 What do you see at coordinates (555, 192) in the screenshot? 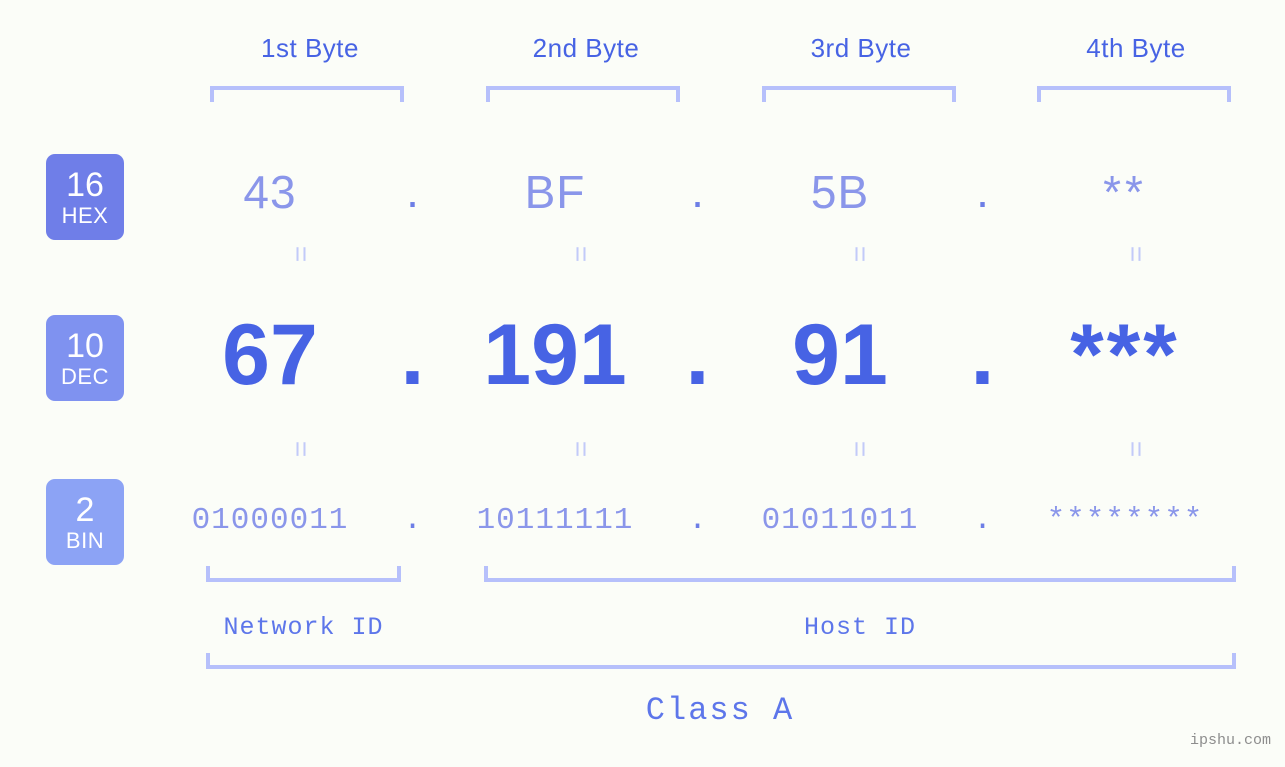
I see `hex-byte-2: BF` at bounding box center [555, 192].